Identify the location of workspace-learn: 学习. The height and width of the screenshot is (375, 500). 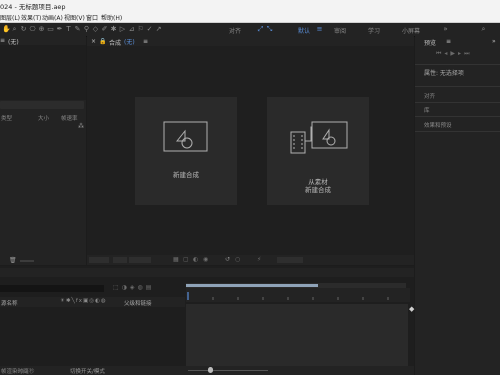
(374, 30).